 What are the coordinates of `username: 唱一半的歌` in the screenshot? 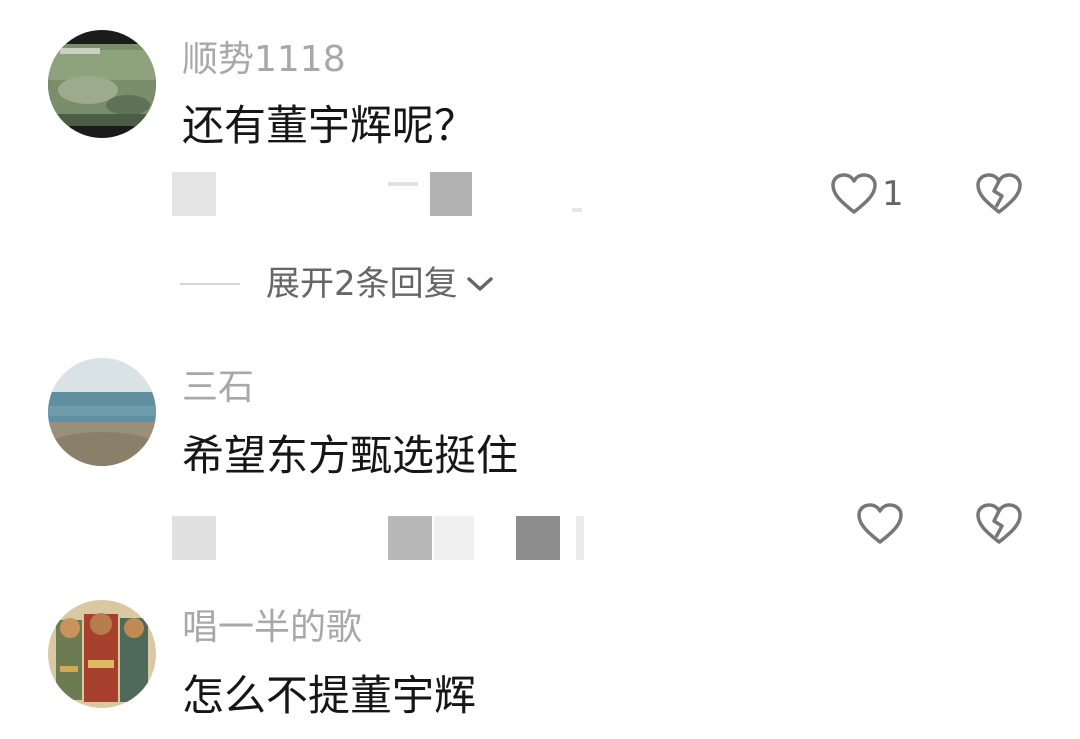 It's located at (272, 628).